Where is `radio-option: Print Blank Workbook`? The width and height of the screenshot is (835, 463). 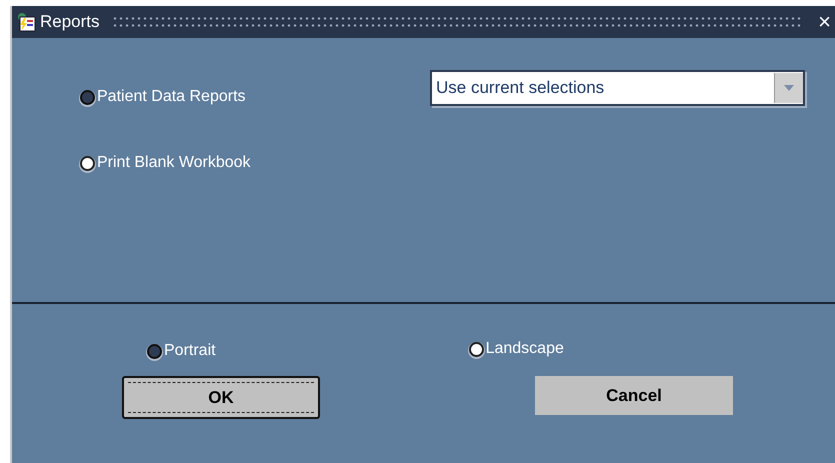 radio-option: Print Blank Workbook is located at coordinates (255, 163).